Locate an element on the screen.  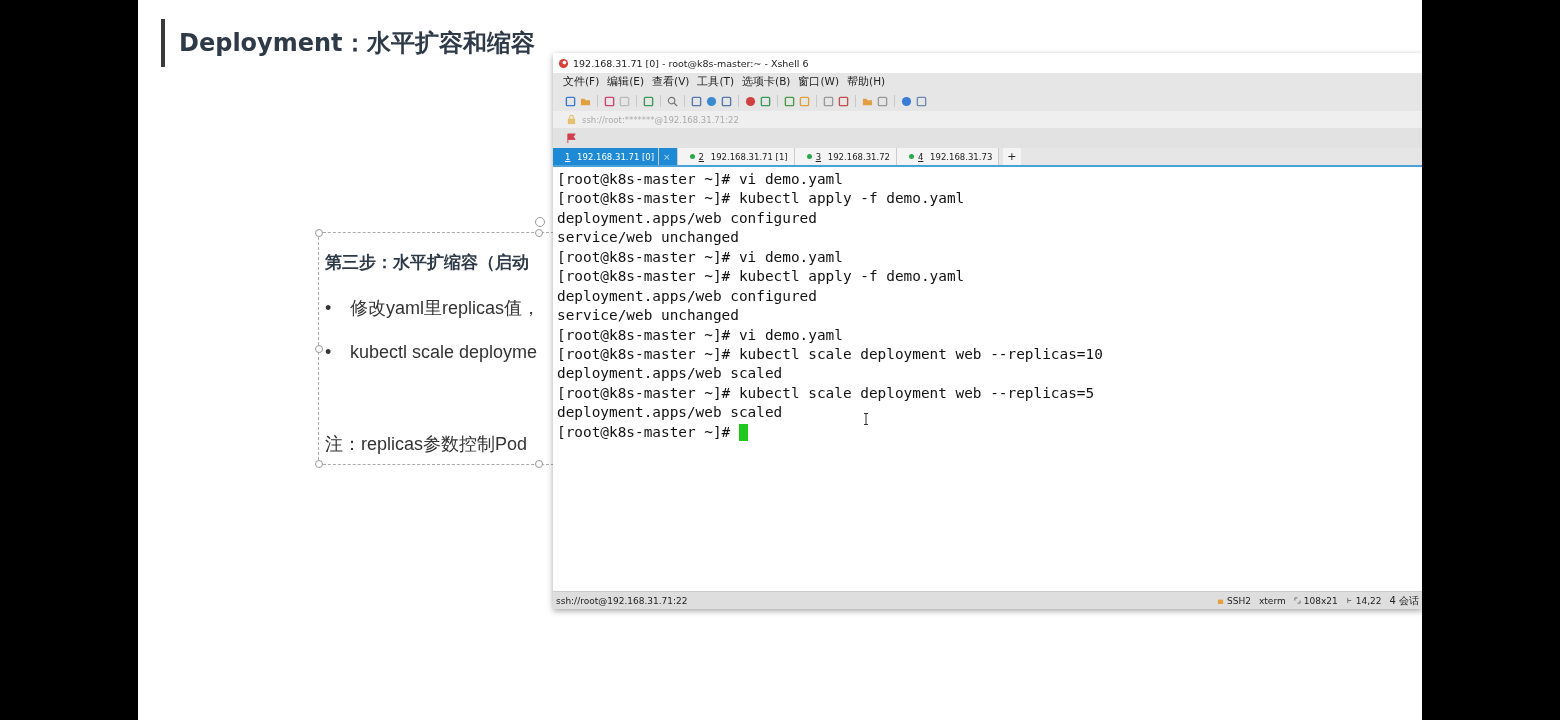
menu-item: 查看(V) is located at coordinates (671, 82).